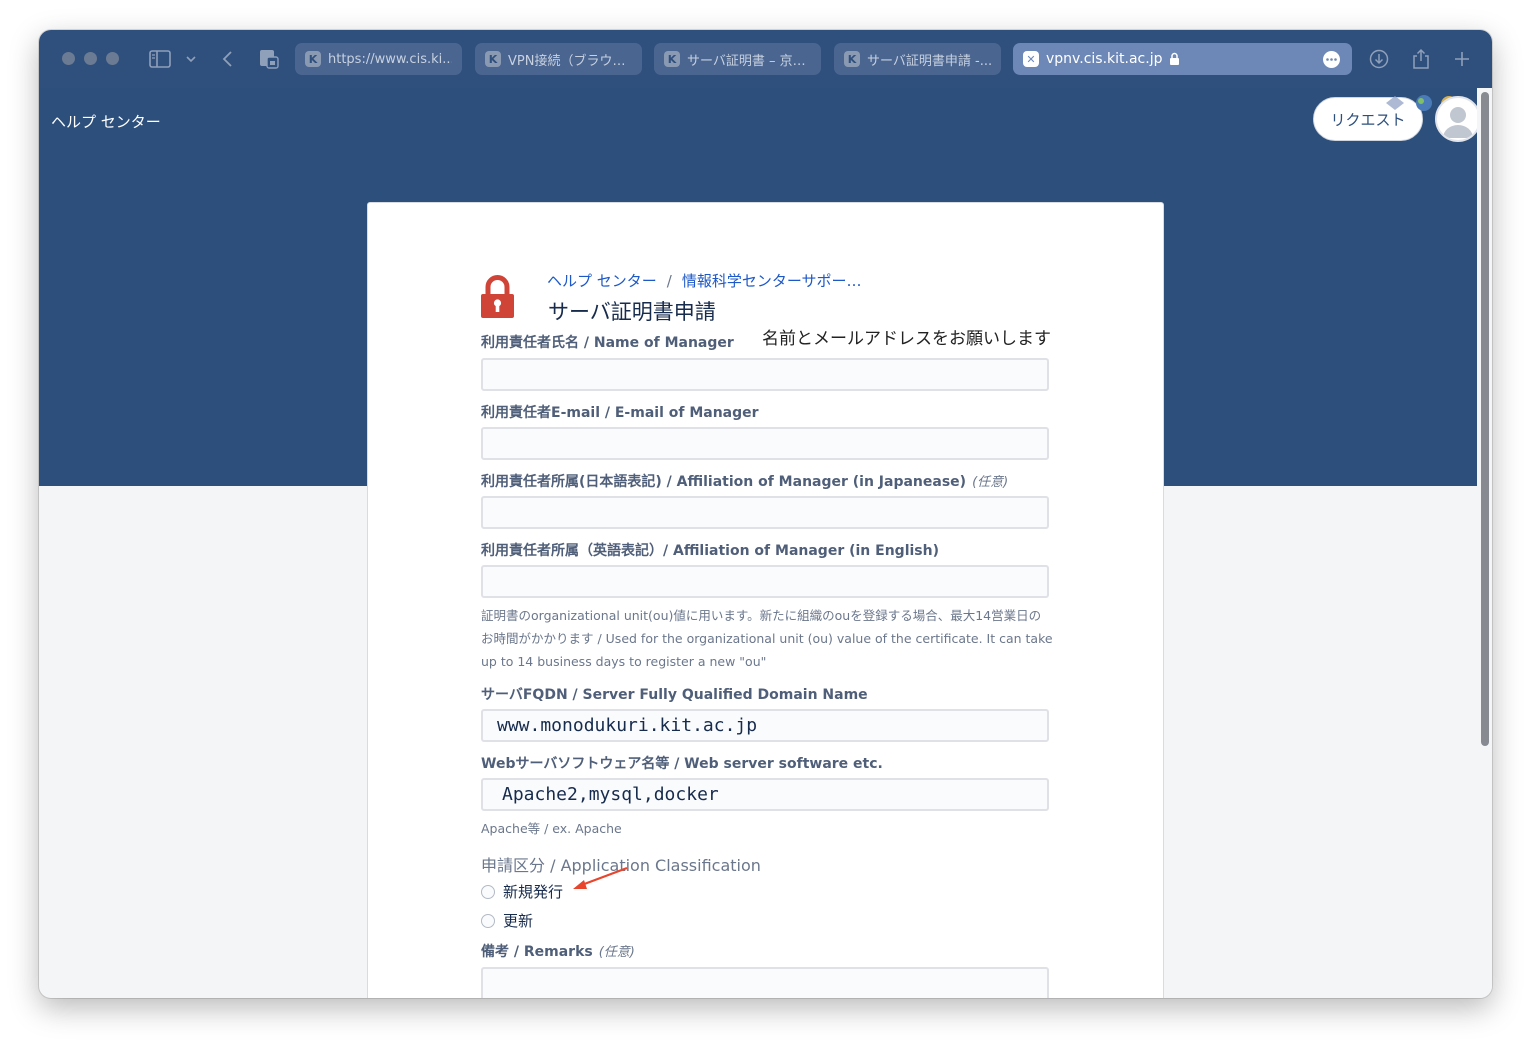  Describe the element at coordinates (1458, 119) in the screenshot. I see `avatar` at that location.